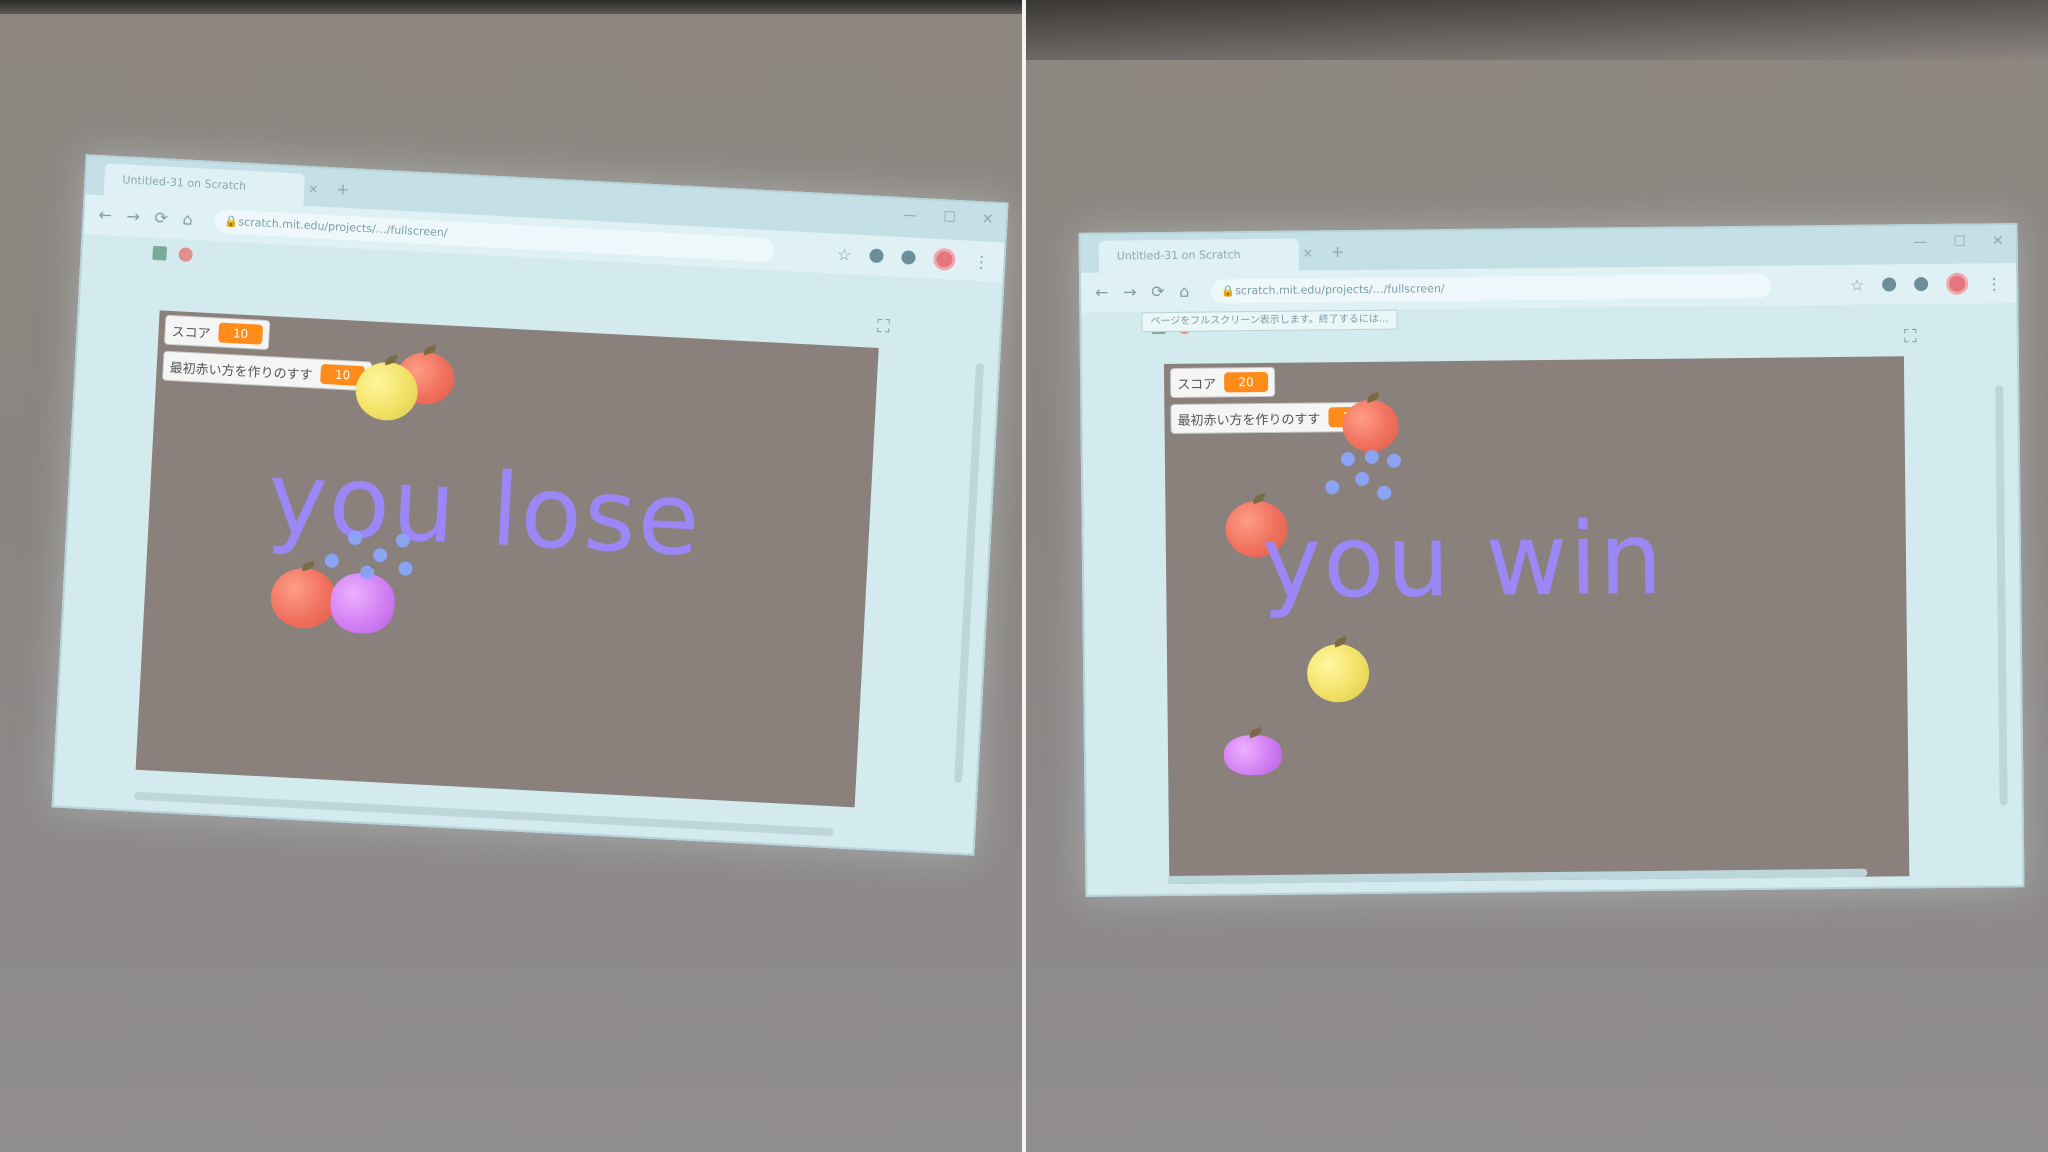 The height and width of the screenshot is (1152, 2048). What do you see at coordinates (1338, 669) in the screenshot?
I see `yellow-apple-sprite` at bounding box center [1338, 669].